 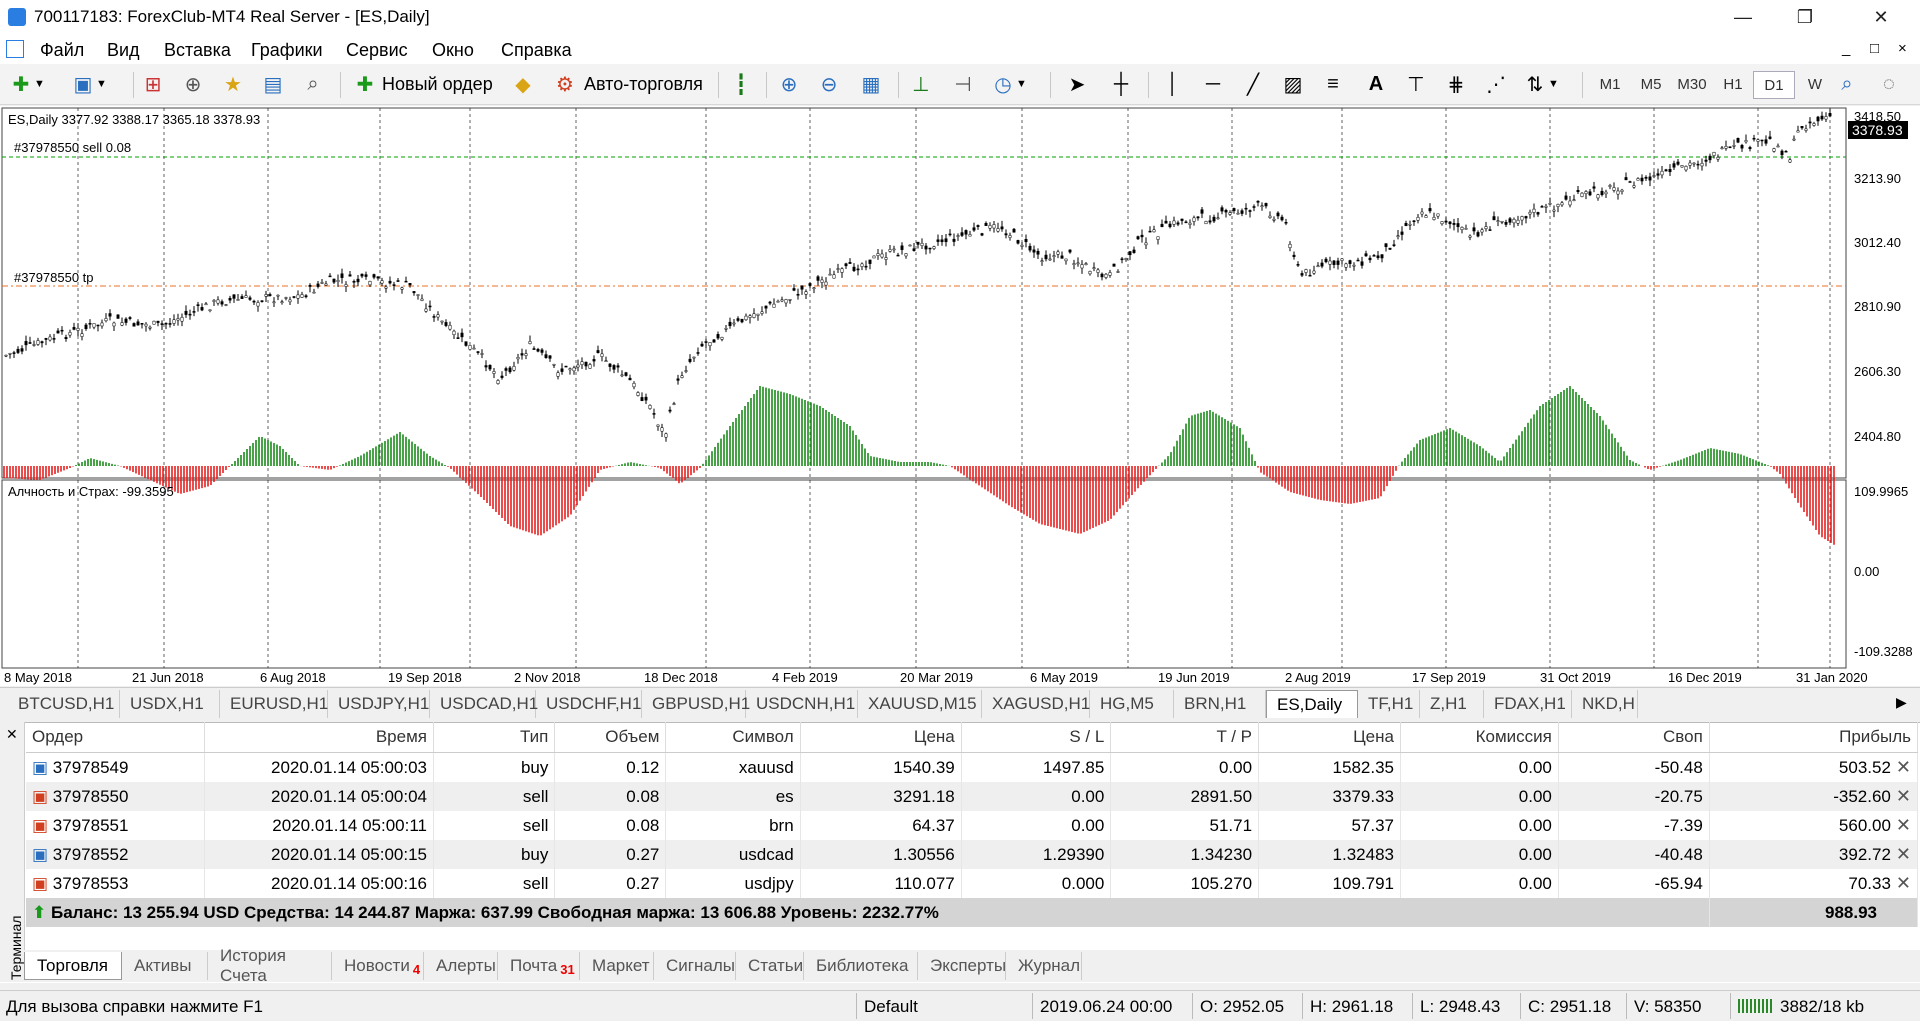 What do you see at coordinates (920, 704) in the screenshot?
I see `symbol-tab: XAUUSD,M15` at bounding box center [920, 704].